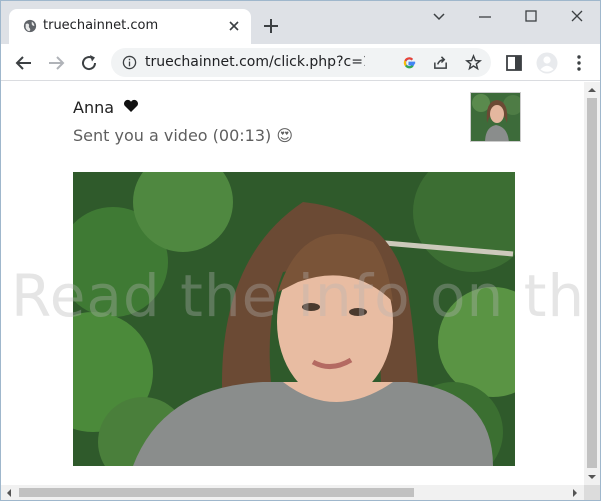 The width and height of the screenshot is (601, 501). Describe the element at coordinates (131, 105) in the screenshot. I see `heart-icon` at that location.